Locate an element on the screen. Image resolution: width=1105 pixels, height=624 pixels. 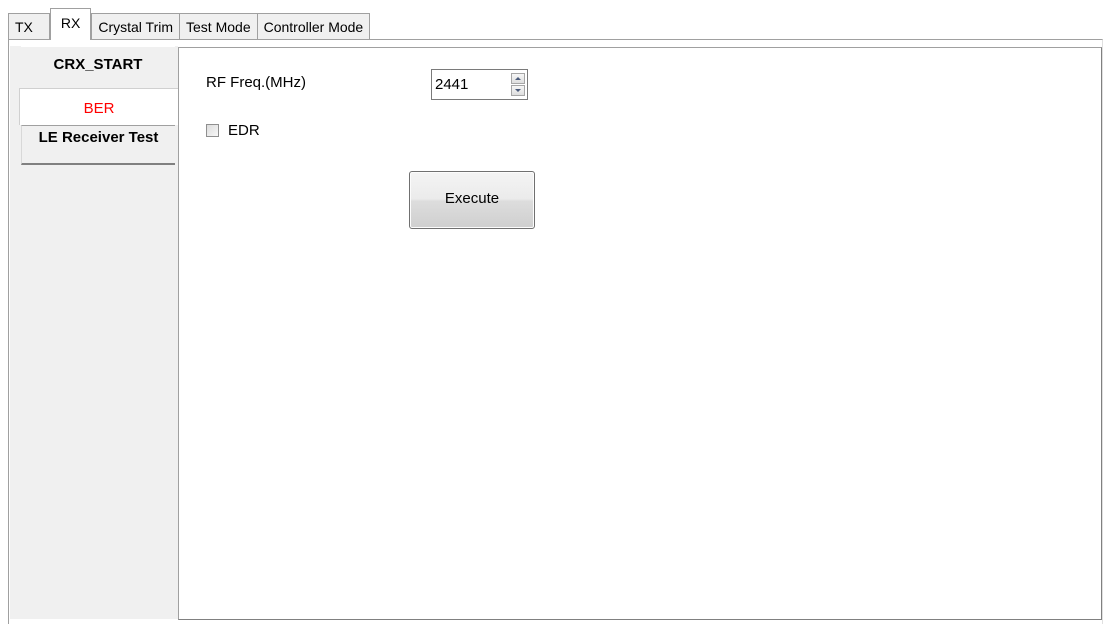
tab-crystal-trim: Crystal Trim is located at coordinates (136, 26).